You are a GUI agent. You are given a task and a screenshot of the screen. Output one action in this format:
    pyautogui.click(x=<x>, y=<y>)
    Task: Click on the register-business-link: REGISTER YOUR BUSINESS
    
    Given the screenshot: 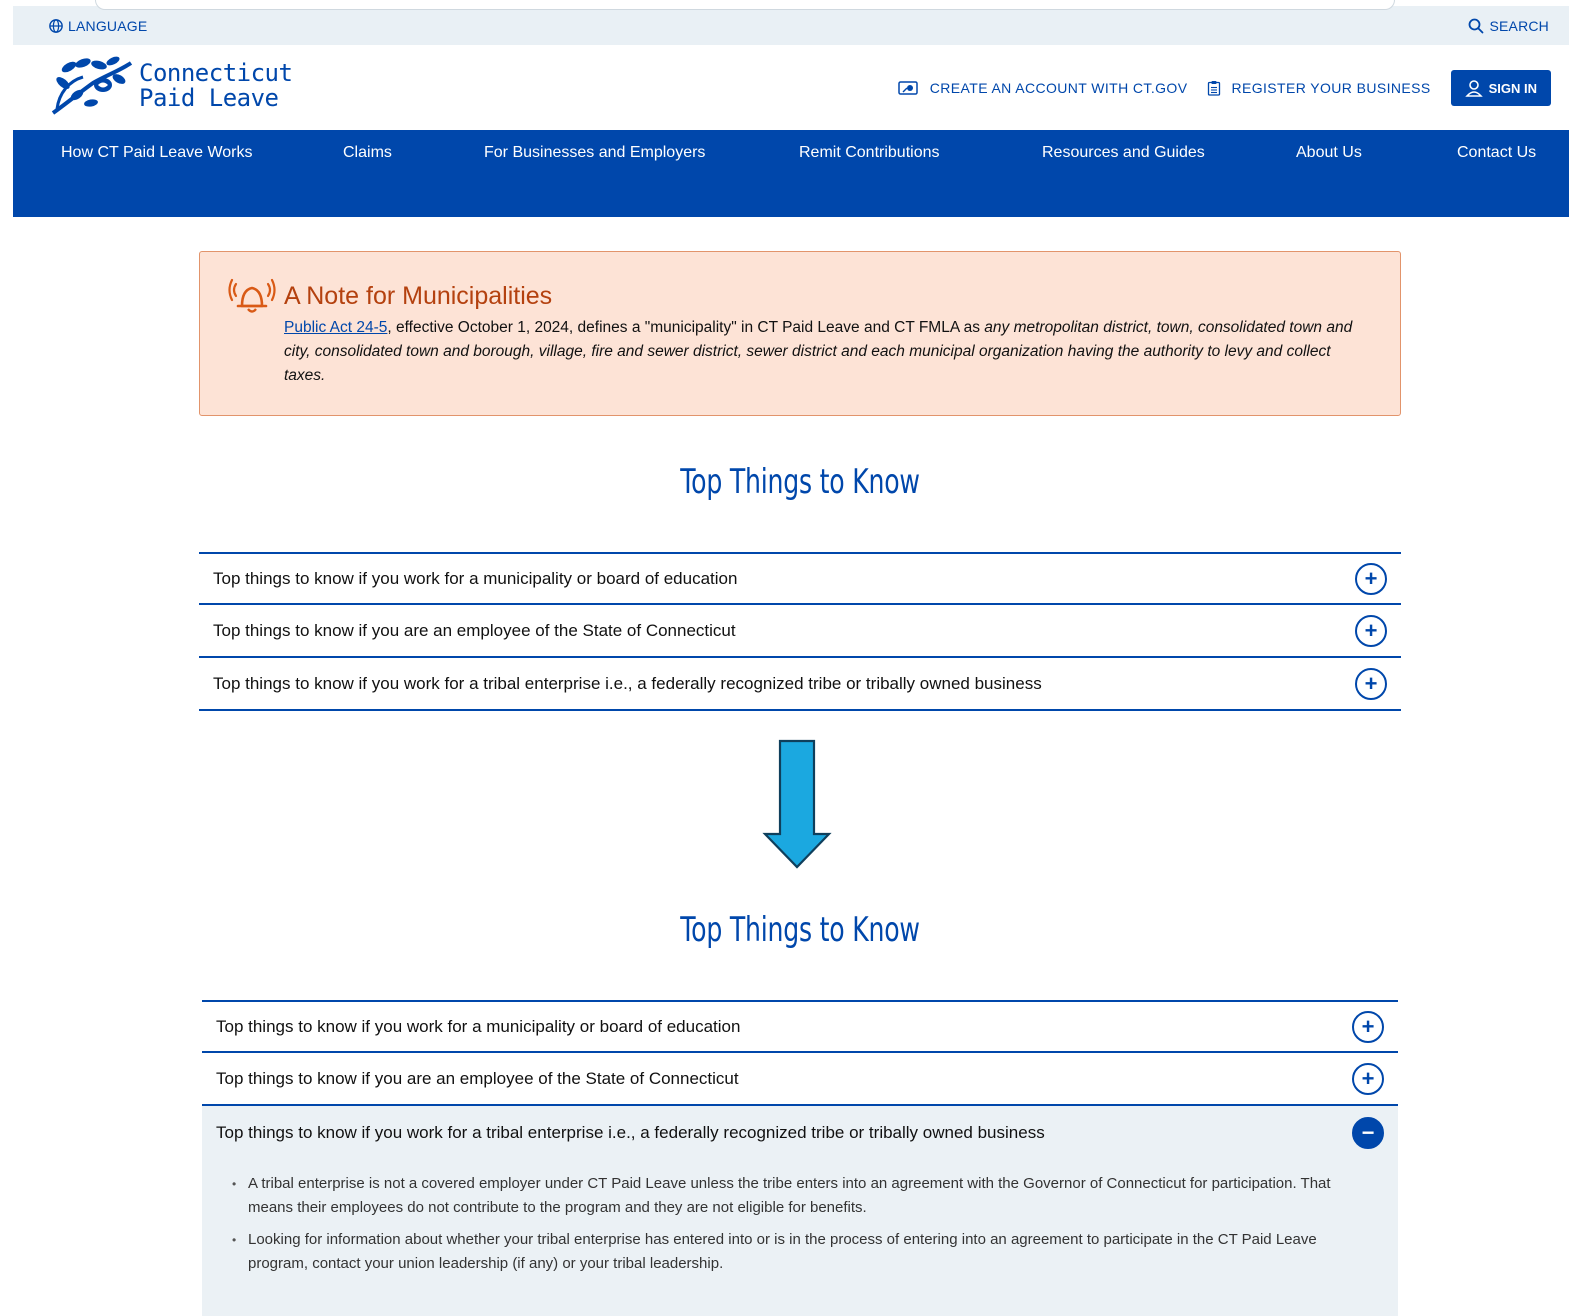 What is the action you would take?
    pyautogui.click(x=1318, y=88)
    